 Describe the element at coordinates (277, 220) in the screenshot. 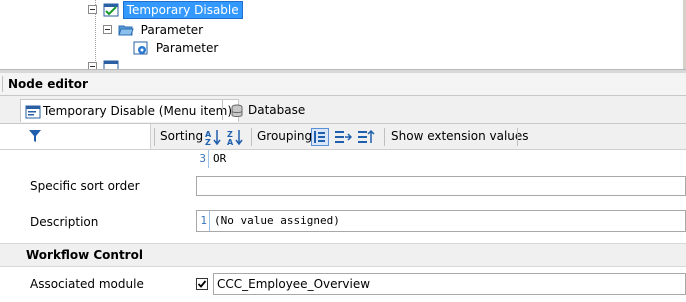

I see `description-value: (No value assigned)` at that location.